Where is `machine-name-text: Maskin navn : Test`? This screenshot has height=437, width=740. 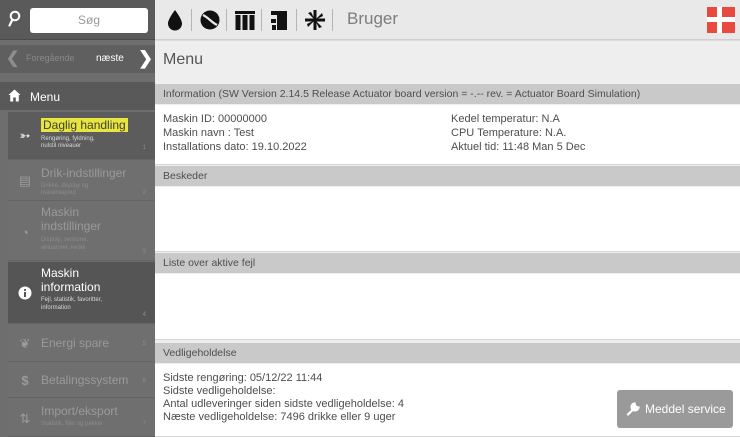
machine-name-text: Maskin navn : Test is located at coordinates (208, 133).